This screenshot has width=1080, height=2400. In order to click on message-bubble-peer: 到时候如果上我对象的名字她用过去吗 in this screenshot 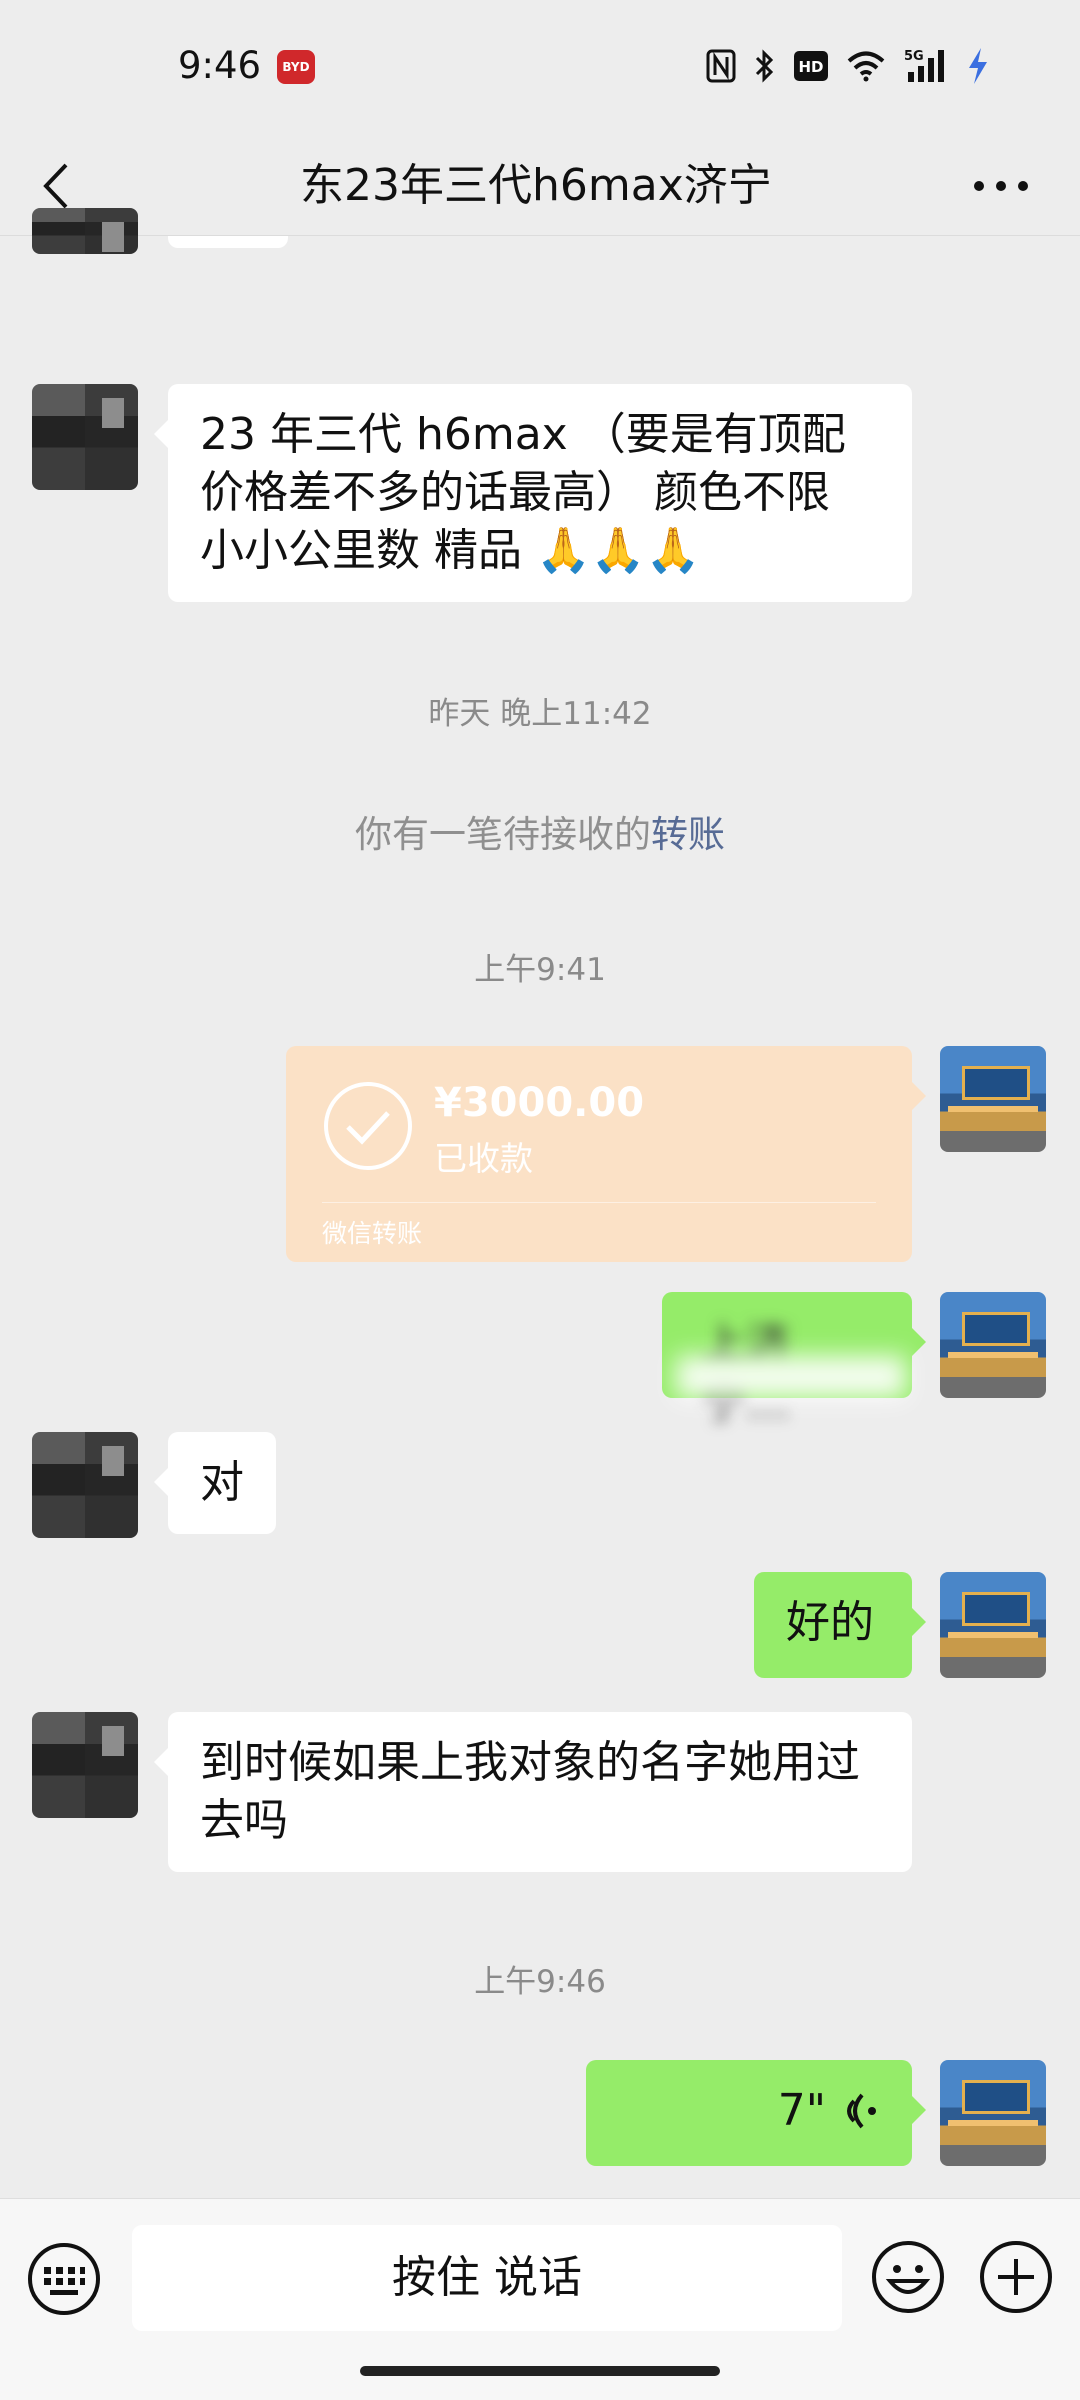, I will do `click(533, 1792)`.